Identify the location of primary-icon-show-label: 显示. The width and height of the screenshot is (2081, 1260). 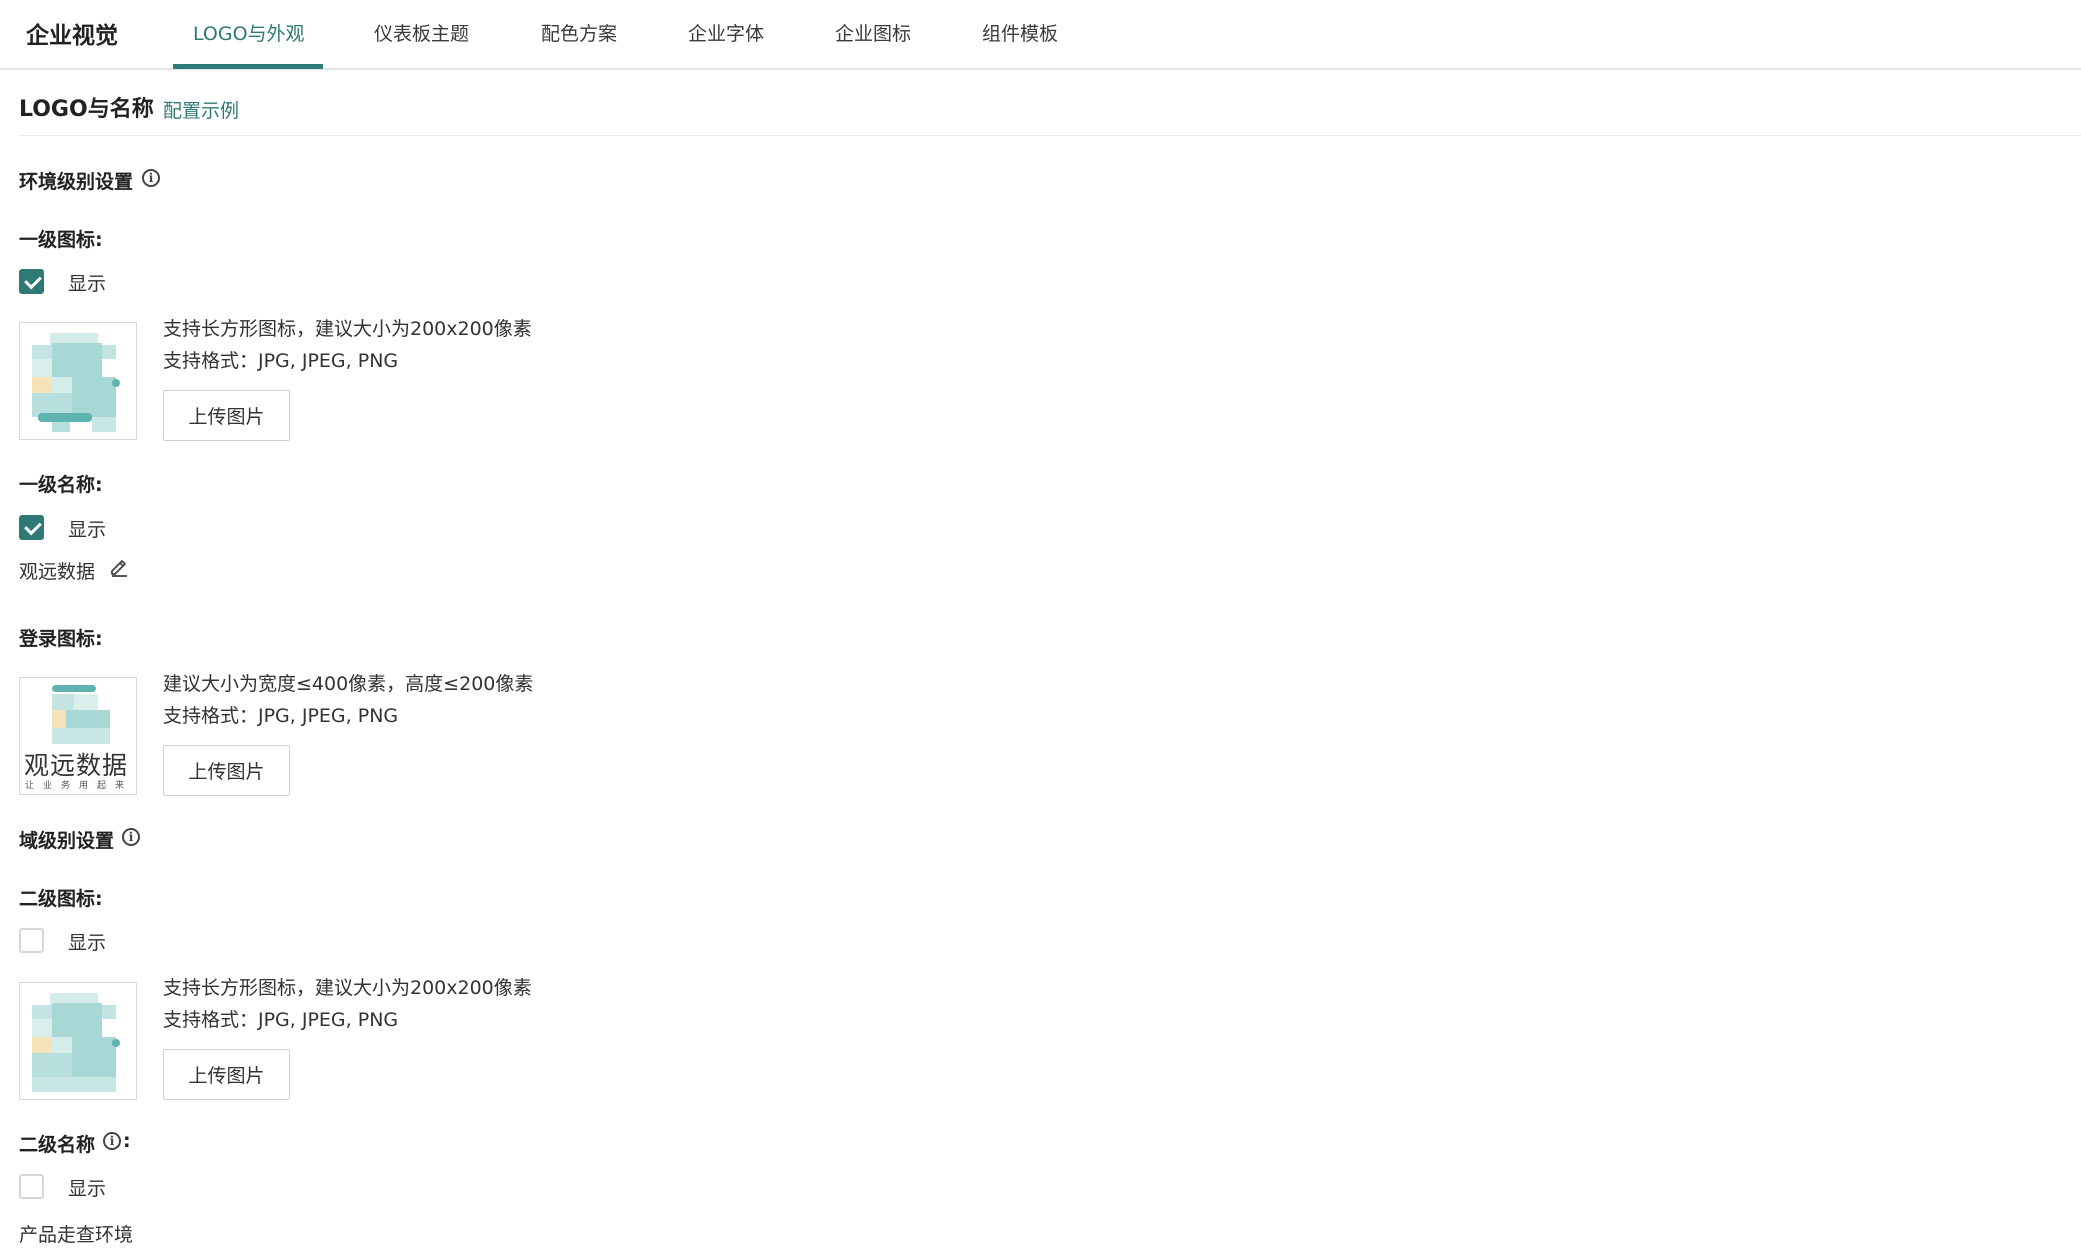
(87, 284).